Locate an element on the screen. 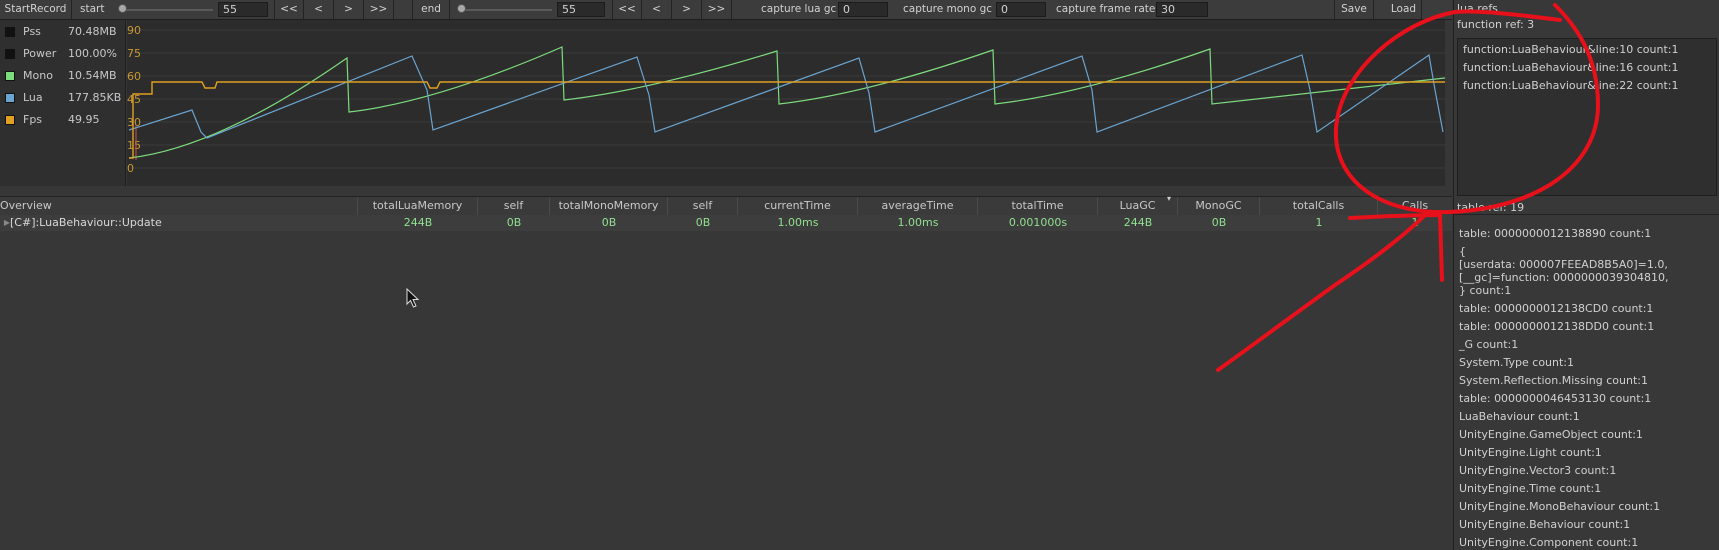 This screenshot has width=1719, height=550. lua-series-line is located at coordinates (786, 96).